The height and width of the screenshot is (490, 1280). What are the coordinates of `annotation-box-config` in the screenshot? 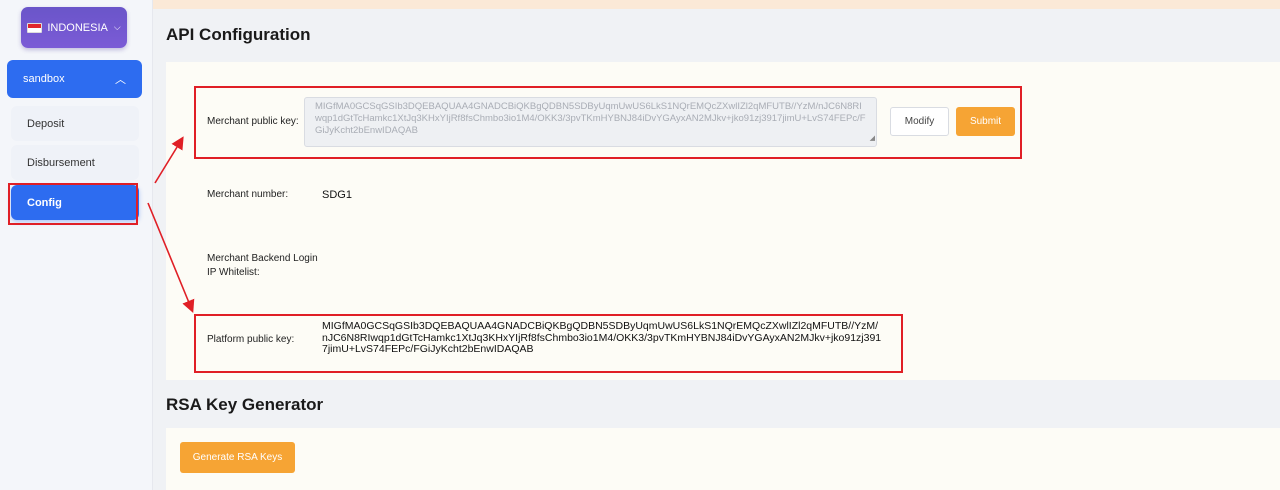 It's located at (73, 204).